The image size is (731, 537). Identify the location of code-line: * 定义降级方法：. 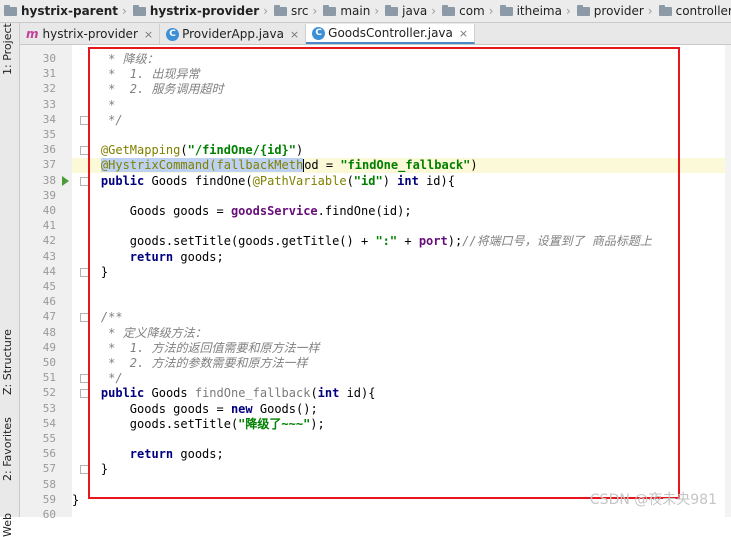
(401, 333).